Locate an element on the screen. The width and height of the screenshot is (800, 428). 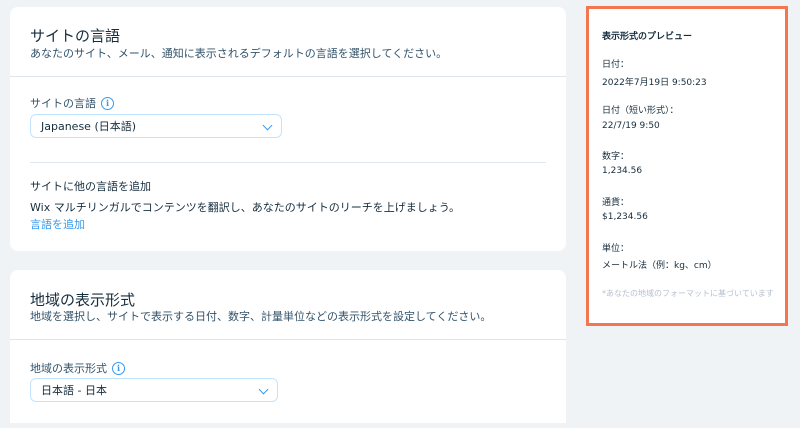
preview-short-date-label: 日付（短い形式）： is located at coordinates (640, 111).